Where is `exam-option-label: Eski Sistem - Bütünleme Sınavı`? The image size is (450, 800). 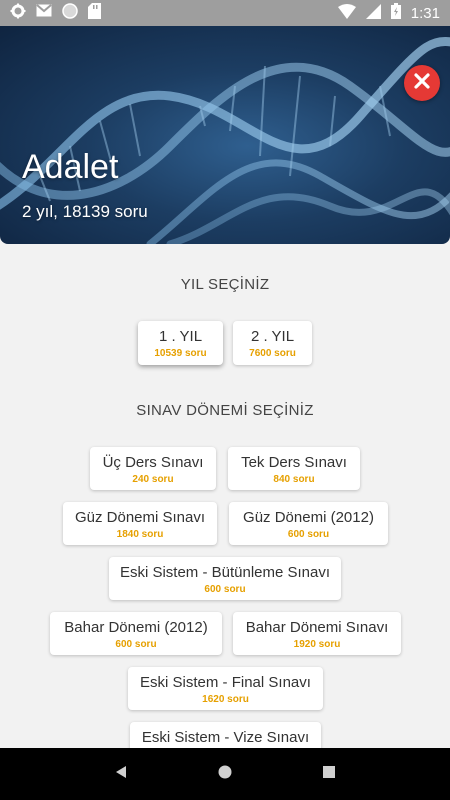 exam-option-label: Eski Sistem - Bütünleme Sınavı is located at coordinates (225, 572).